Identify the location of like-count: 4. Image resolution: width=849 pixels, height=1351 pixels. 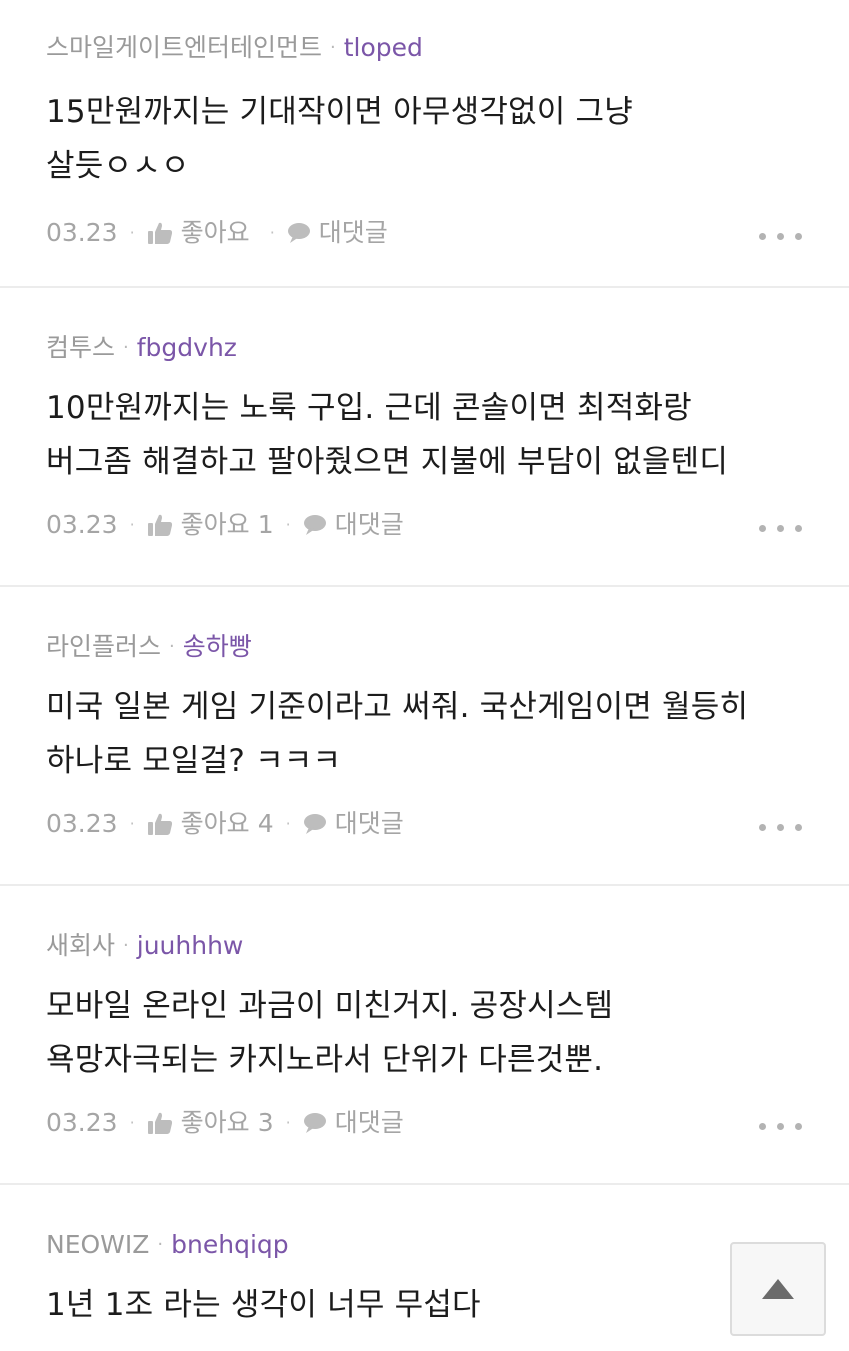
(265, 823).